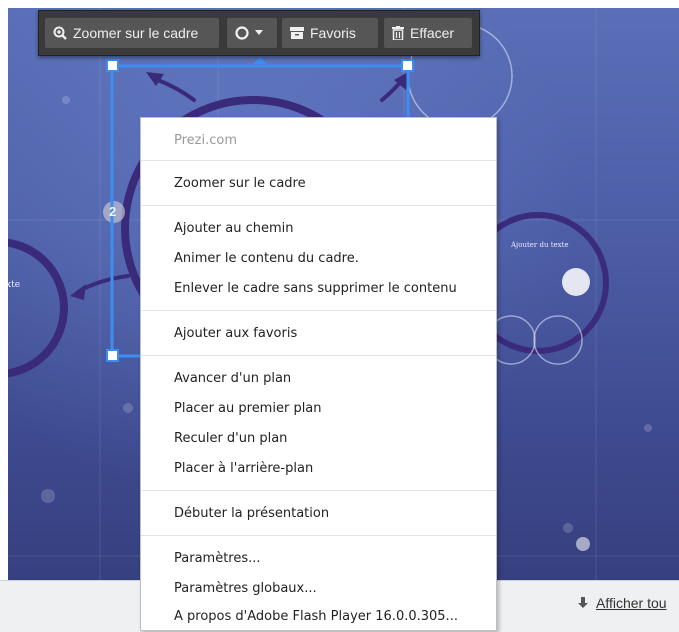 The width and height of the screenshot is (679, 632). I want to click on show-all-label: Afficher tou, so click(631, 603).